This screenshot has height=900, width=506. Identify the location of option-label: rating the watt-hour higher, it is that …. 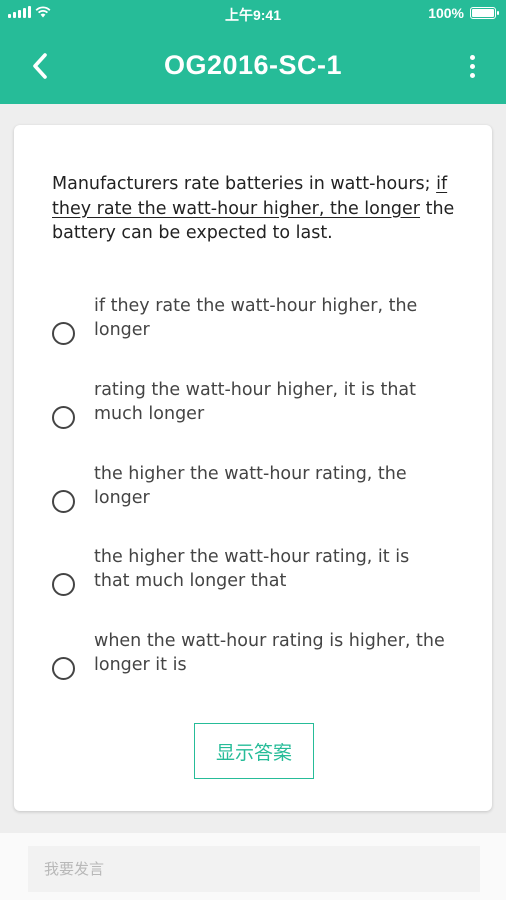
(255, 402).